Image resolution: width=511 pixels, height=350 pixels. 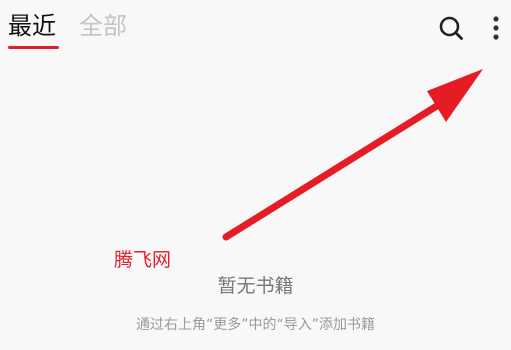 What do you see at coordinates (103, 26) in the screenshot?
I see `tab-all: 全部` at bounding box center [103, 26].